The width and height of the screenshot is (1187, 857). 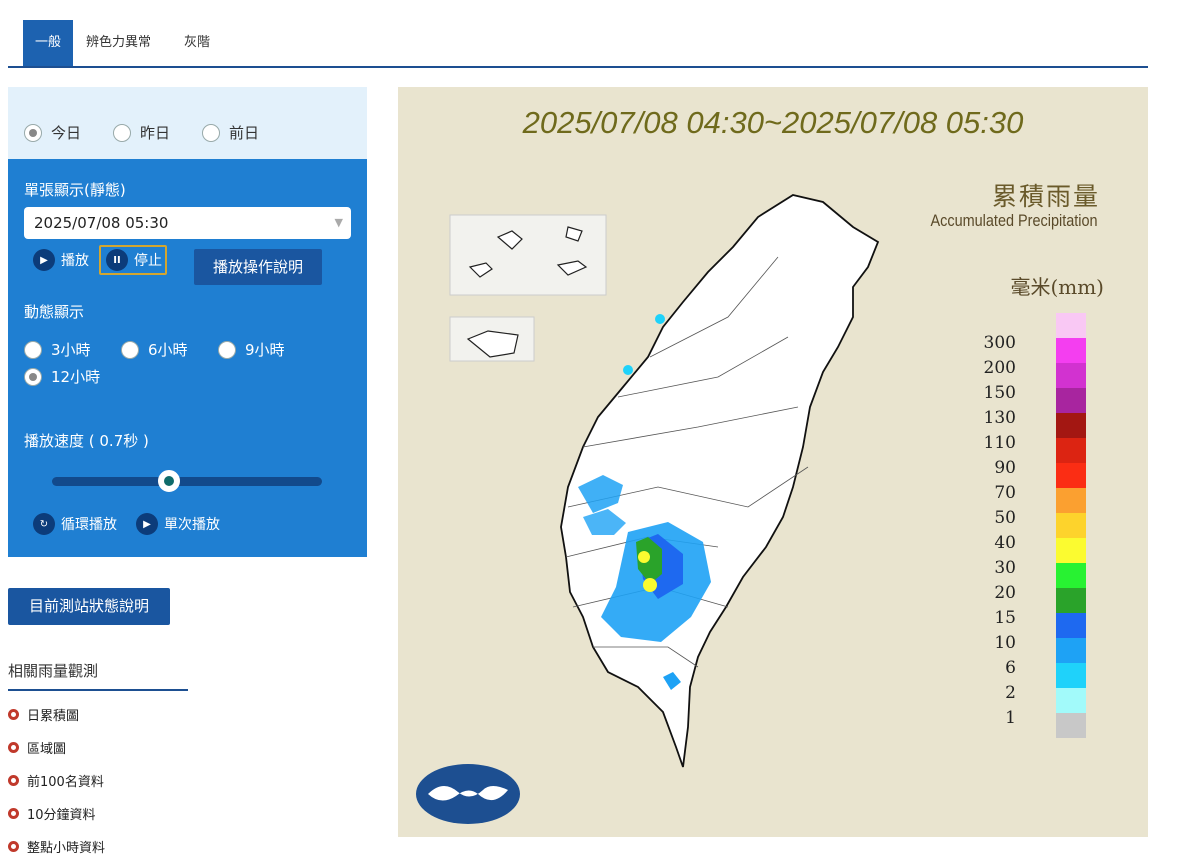 I want to click on pause-icon: II, so click(x=117, y=260).